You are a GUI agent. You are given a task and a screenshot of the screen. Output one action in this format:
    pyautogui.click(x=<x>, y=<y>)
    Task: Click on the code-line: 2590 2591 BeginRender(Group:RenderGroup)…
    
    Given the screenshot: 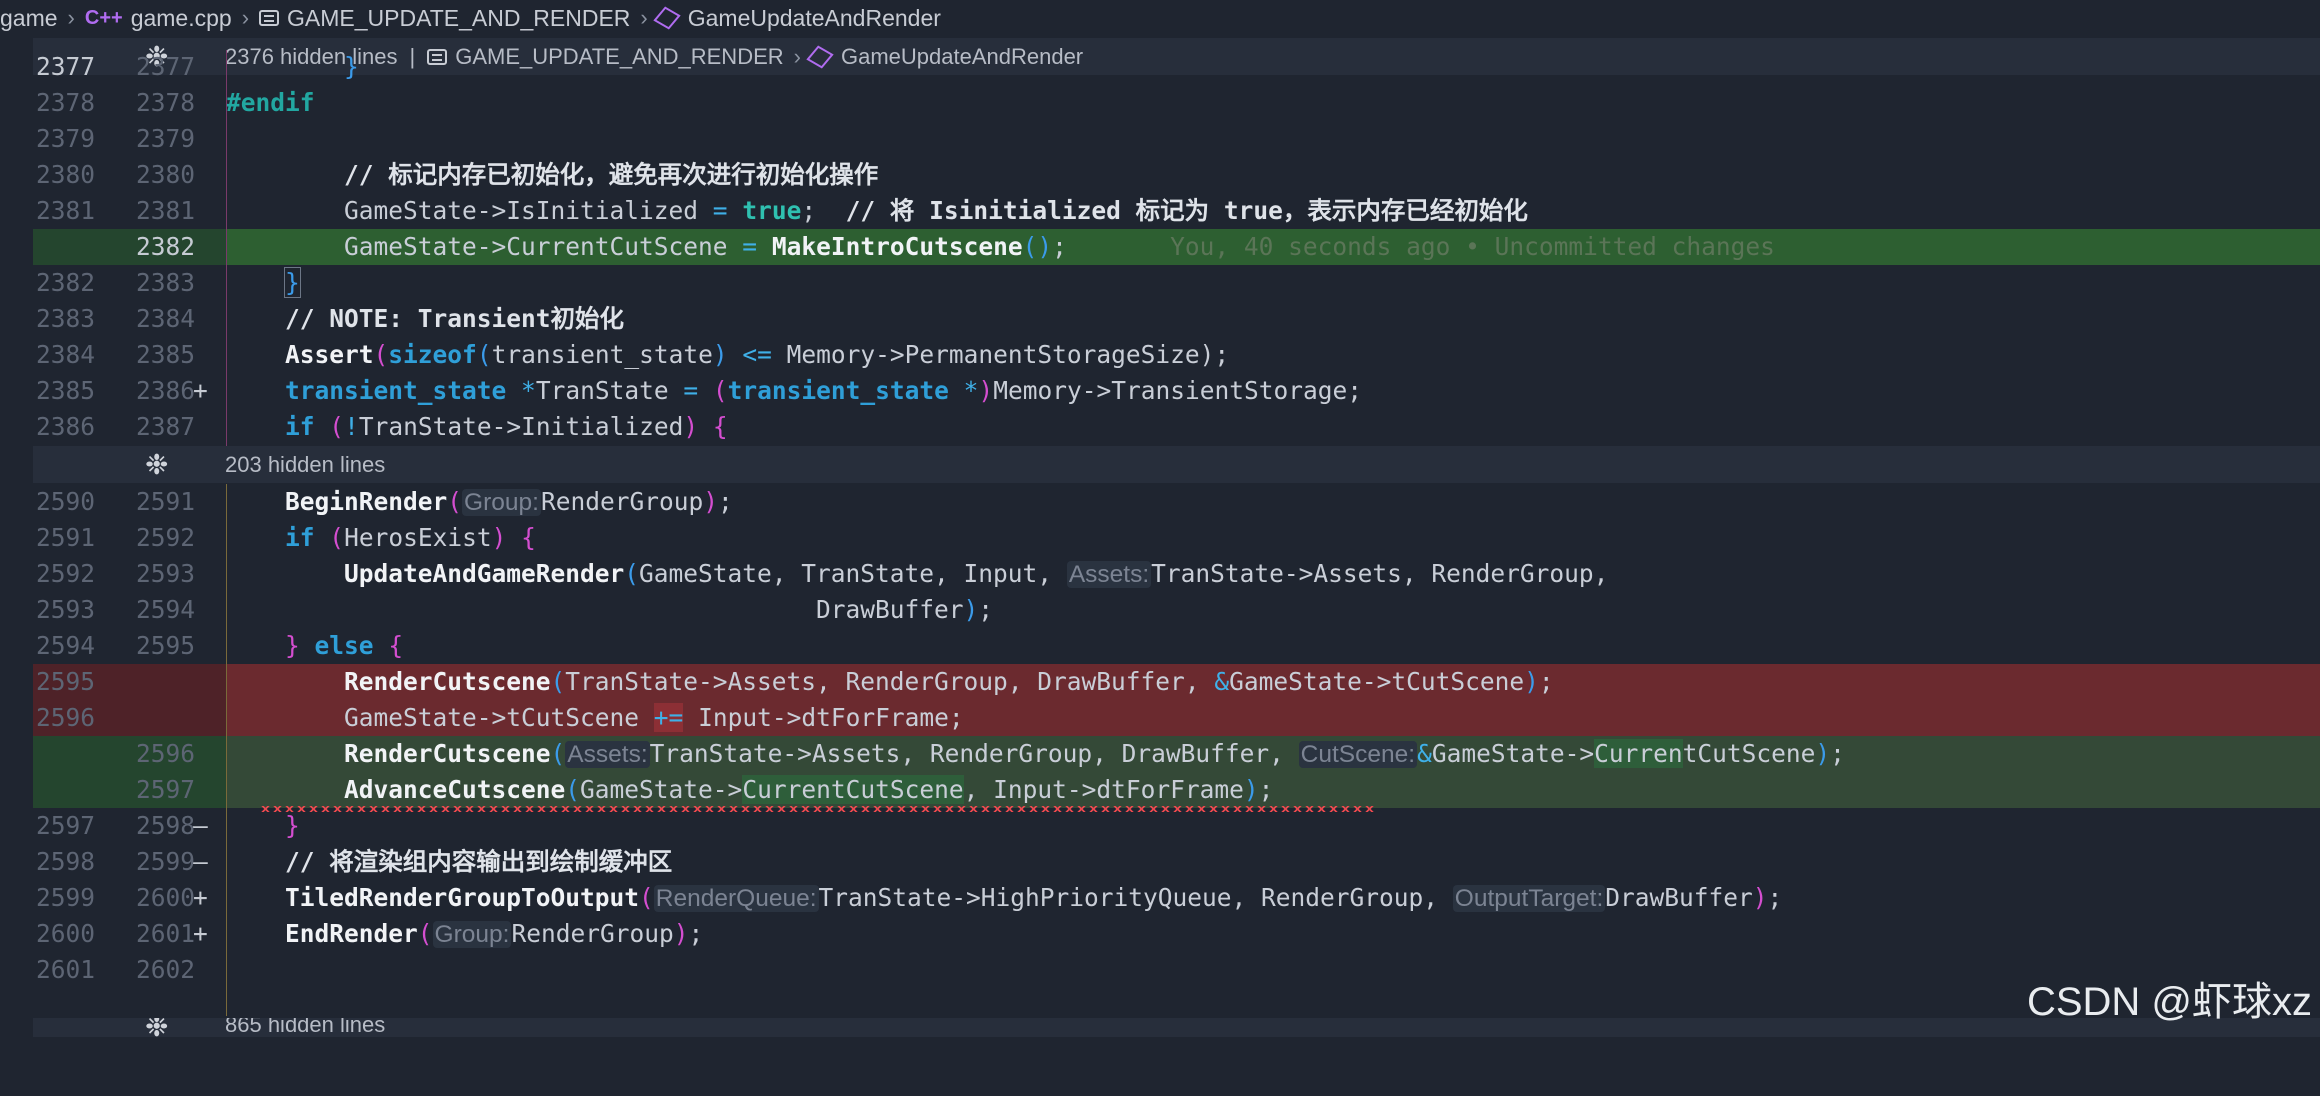 What is the action you would take?
    pyautogui.click(x=1176, y=502)
    